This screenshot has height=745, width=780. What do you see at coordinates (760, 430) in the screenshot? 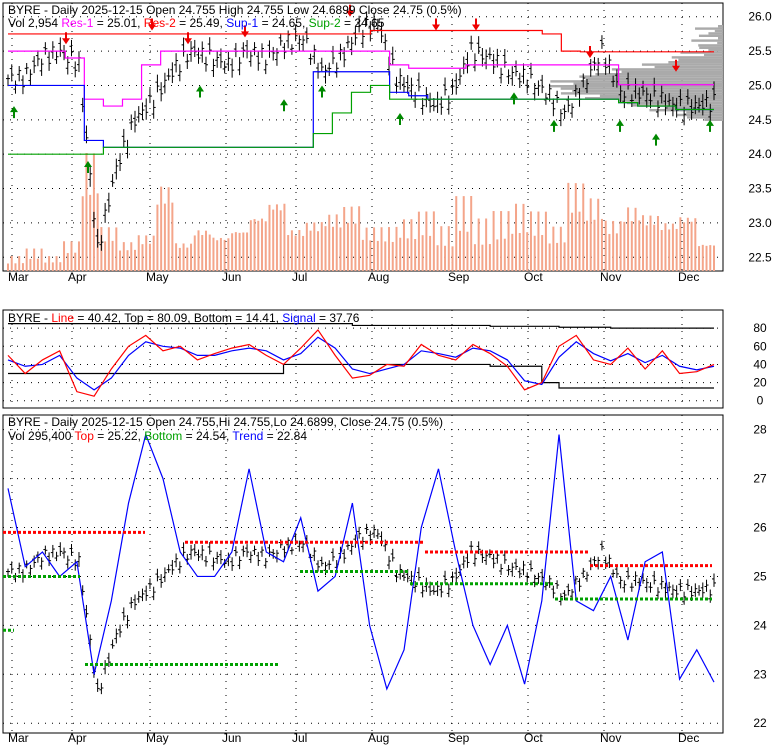
I see `y-tick-label: 28` at bounding box center [760, 430].